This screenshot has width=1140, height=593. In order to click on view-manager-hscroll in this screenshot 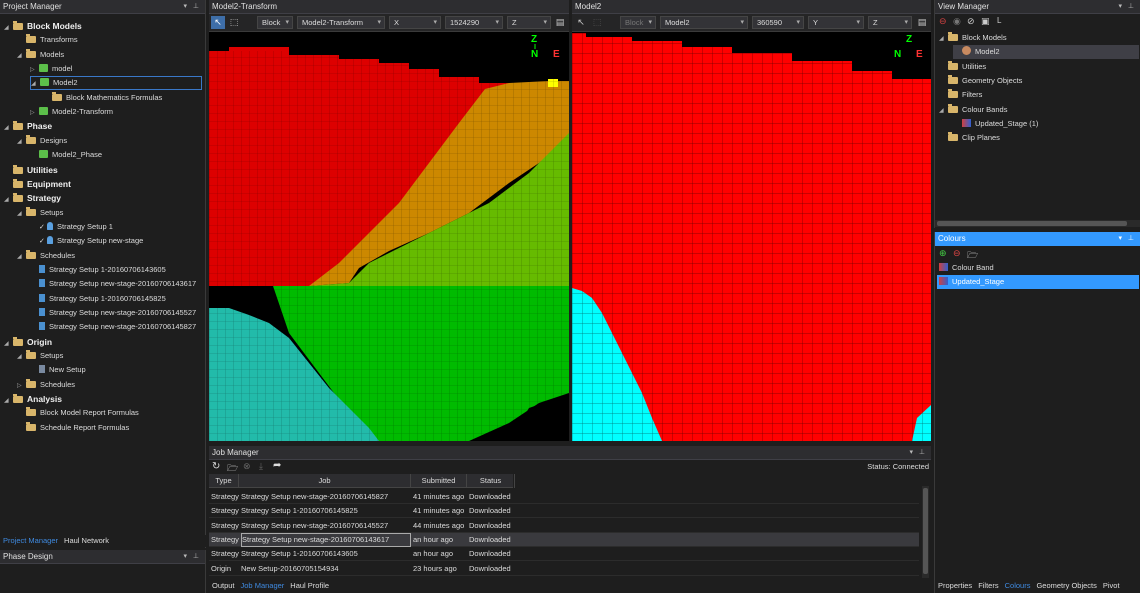, I will do `click(1037, 223)`.